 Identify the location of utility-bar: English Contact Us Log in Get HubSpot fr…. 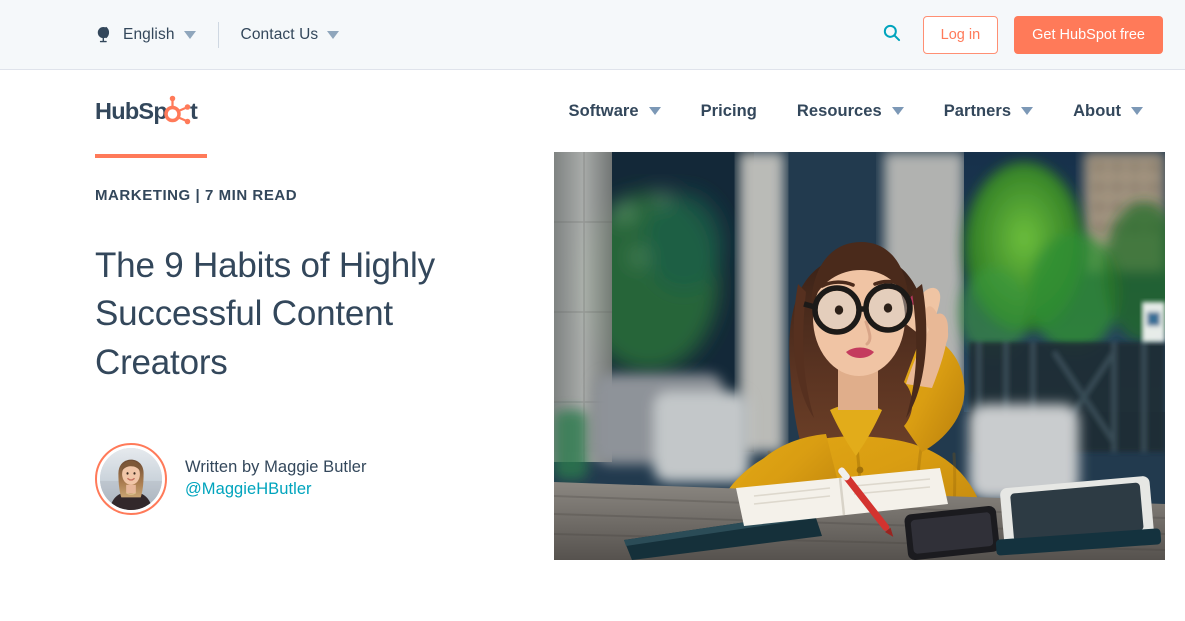
(592, 35).